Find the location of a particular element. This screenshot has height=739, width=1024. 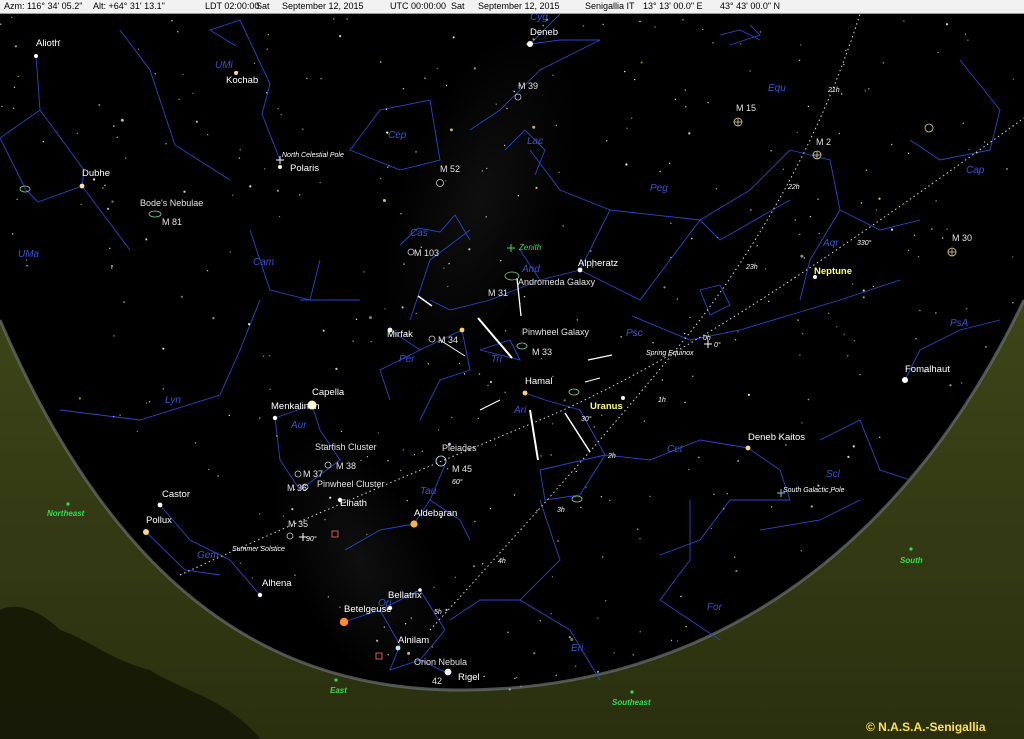

star-dubhe is located at coordinates (82, 186).